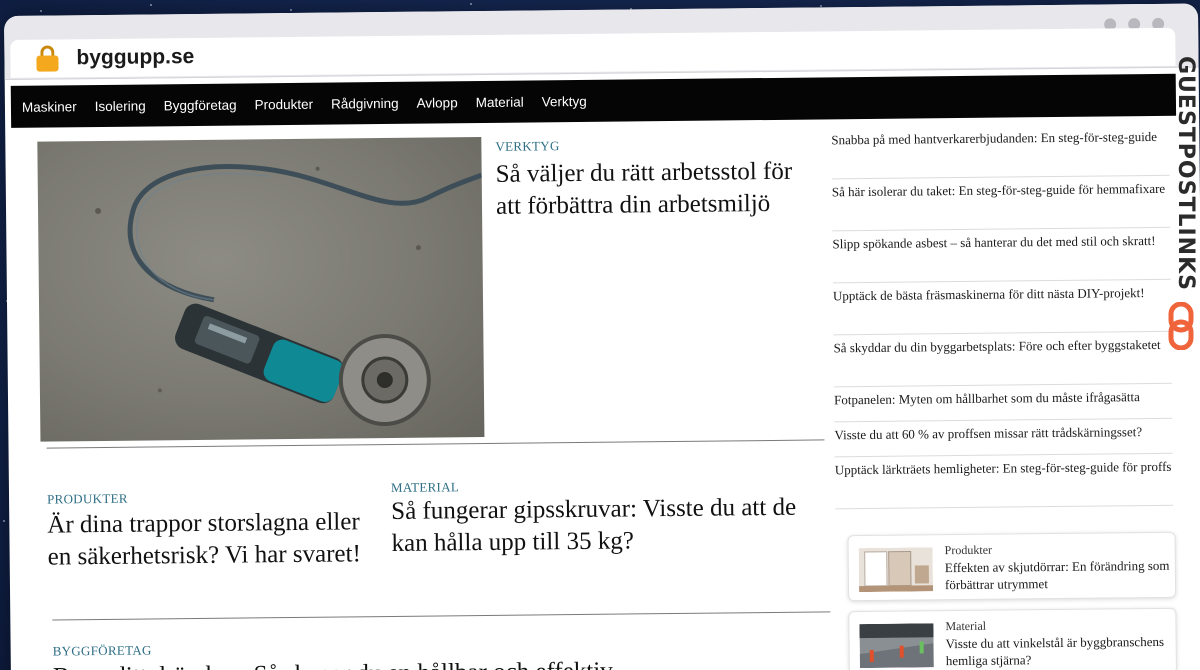  Describe the element at coordinates (49, 107) in the screenshot. I see `nav-item-maskiner: Maskiner` at that location.